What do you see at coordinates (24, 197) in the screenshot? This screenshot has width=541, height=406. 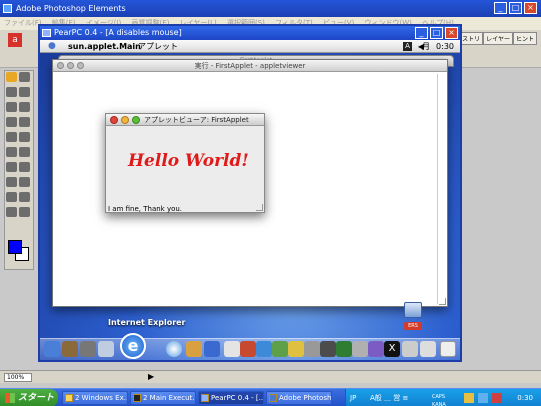 I see `red-eye-tool-icon` at bounding box center [24, 197].